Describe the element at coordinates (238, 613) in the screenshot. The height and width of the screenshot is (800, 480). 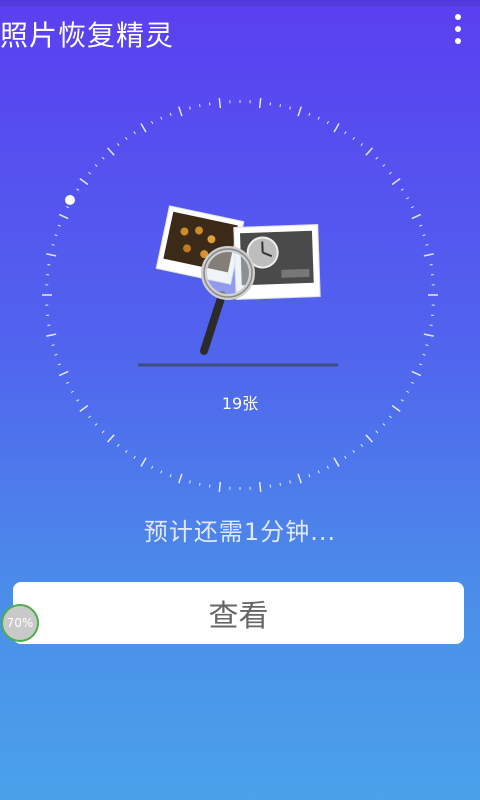
I see `view-button: 查看` at that location.